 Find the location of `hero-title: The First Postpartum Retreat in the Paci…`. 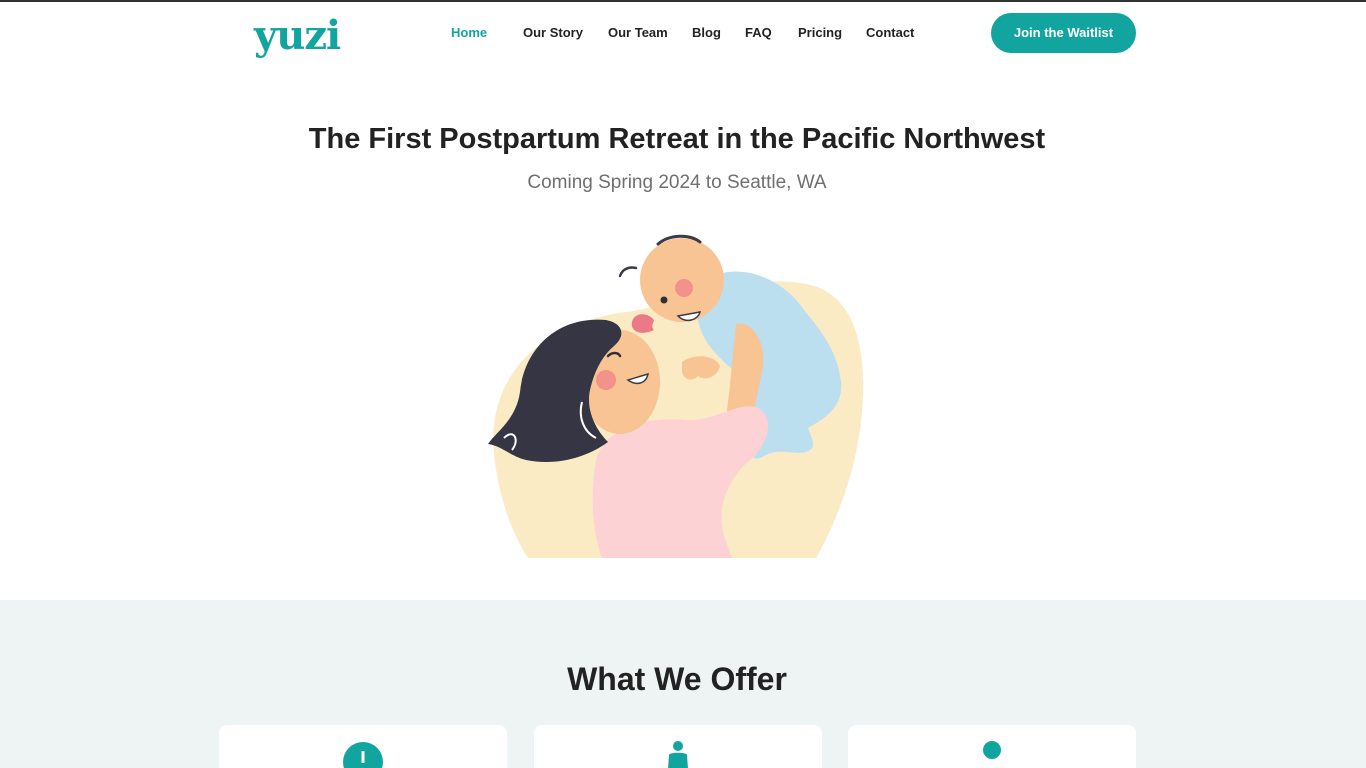

hero-title: The First Postpartum Retreat in the Paci… is located at coordinates (677, 139).